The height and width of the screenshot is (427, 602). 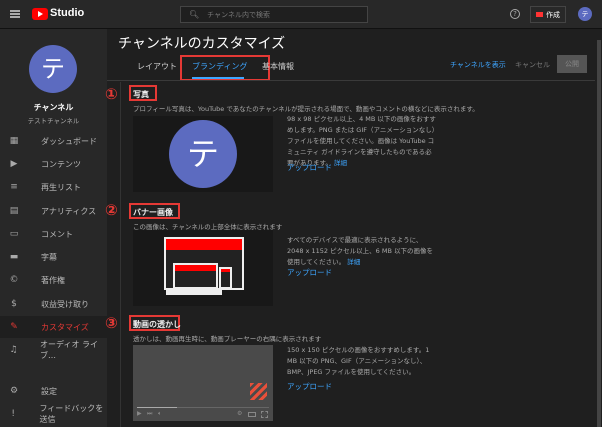 What do you see at coordinates (14, 279) in the screenshot?
I see `copyright-icon: ©` at bounding box center [14, 279].